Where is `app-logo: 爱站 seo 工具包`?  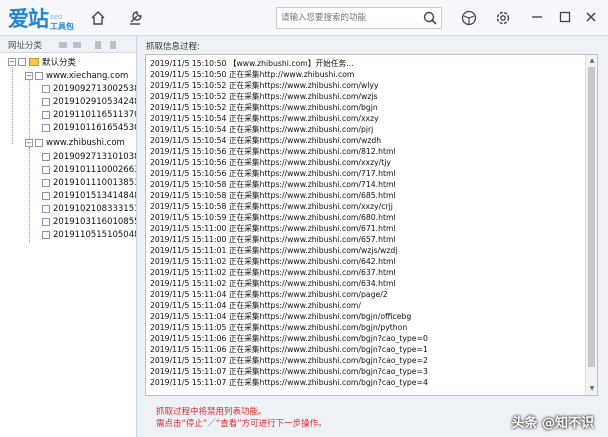 app-logo: 爱站 seo 工具包 is located at coordinates (41, 18).